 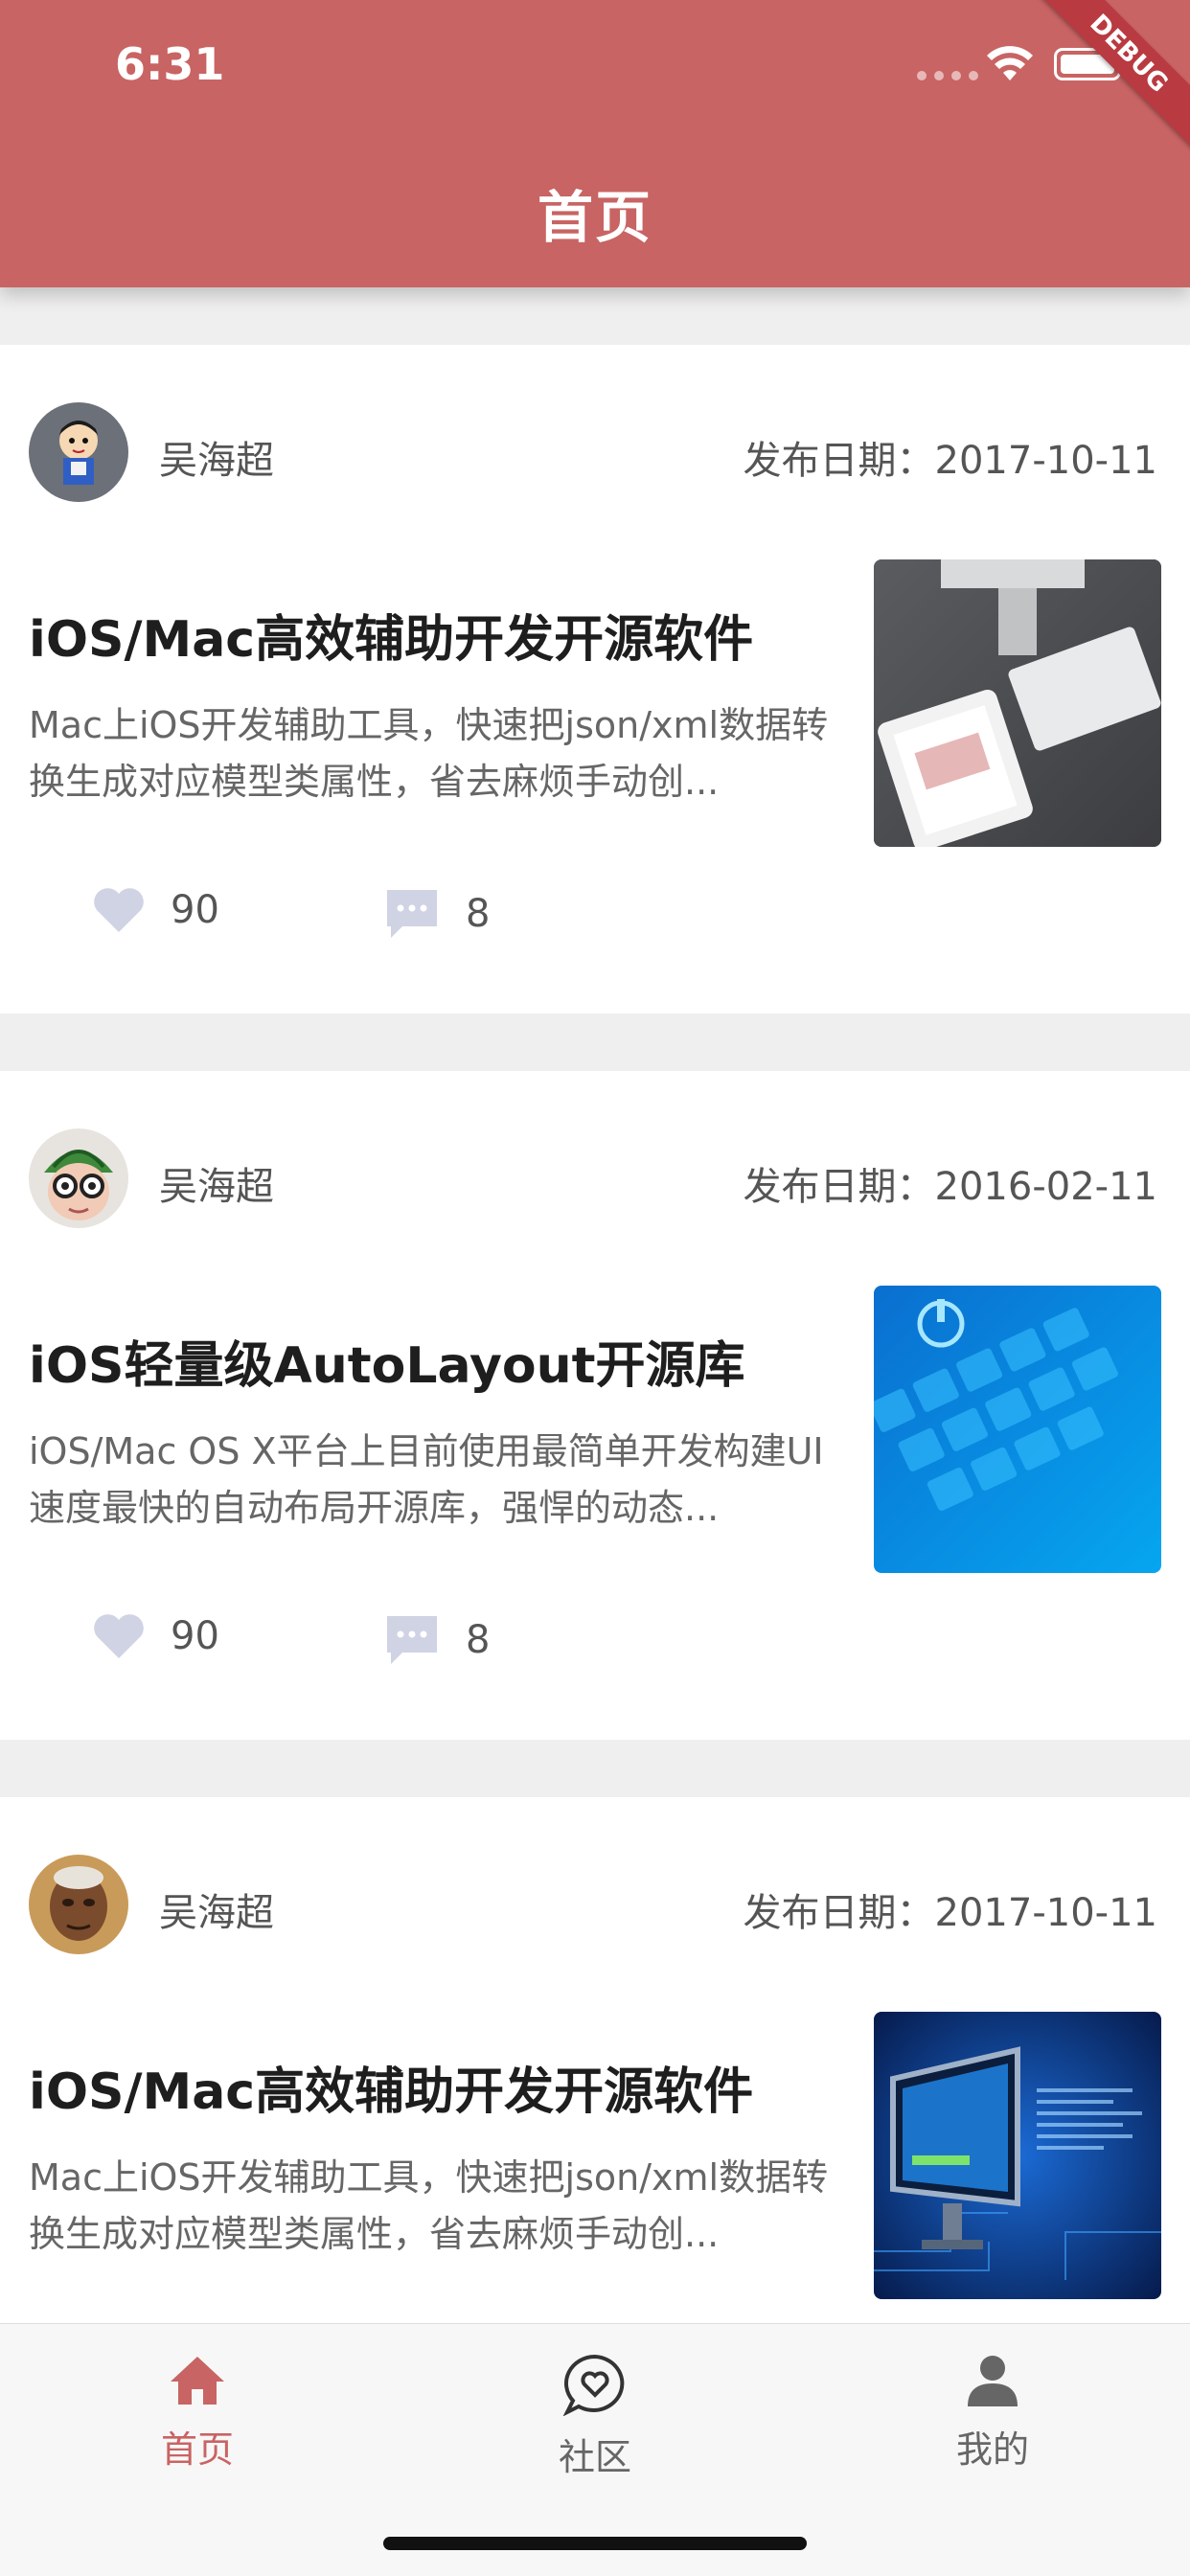 I want to click on bottom-tab-bar: 首页 社区 我的, so click(x=595, y=2449).